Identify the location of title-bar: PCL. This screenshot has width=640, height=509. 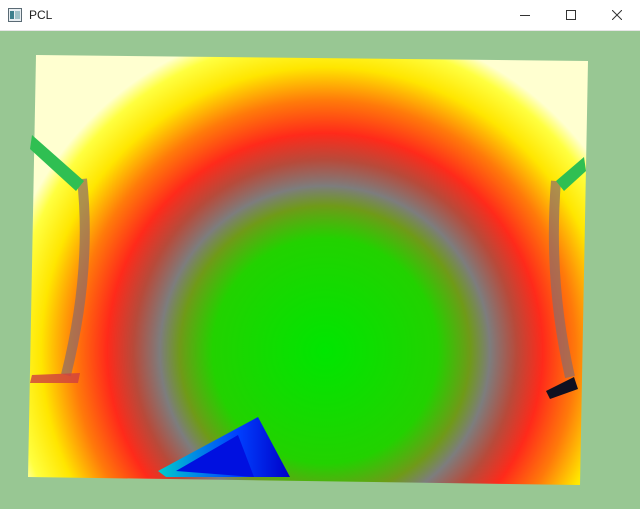
(320, 15).